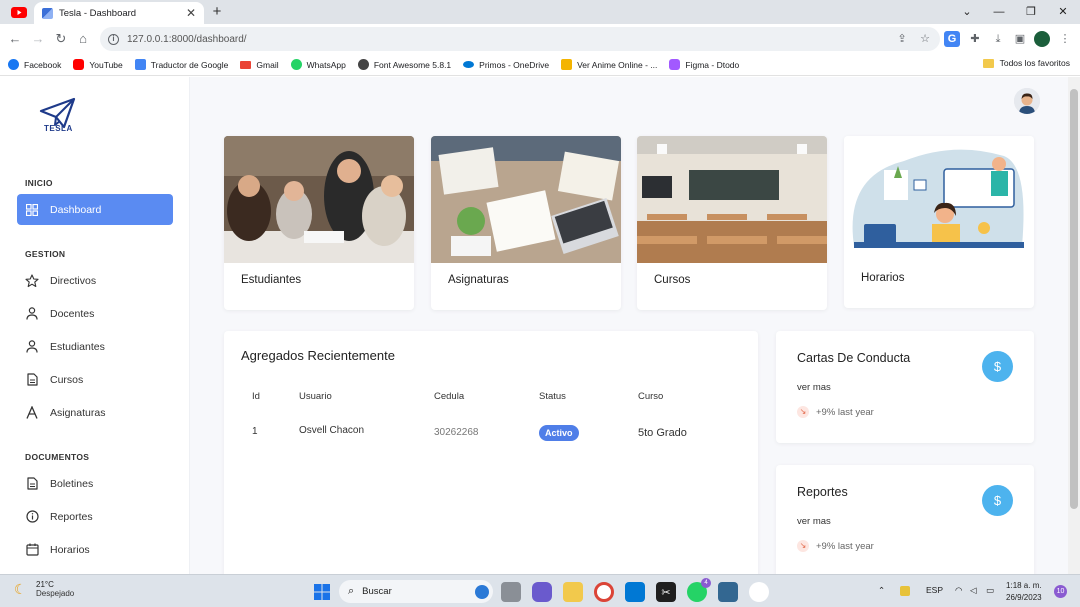  I want to click on recent-title: Agregados Recientemente, so click(318, 355).